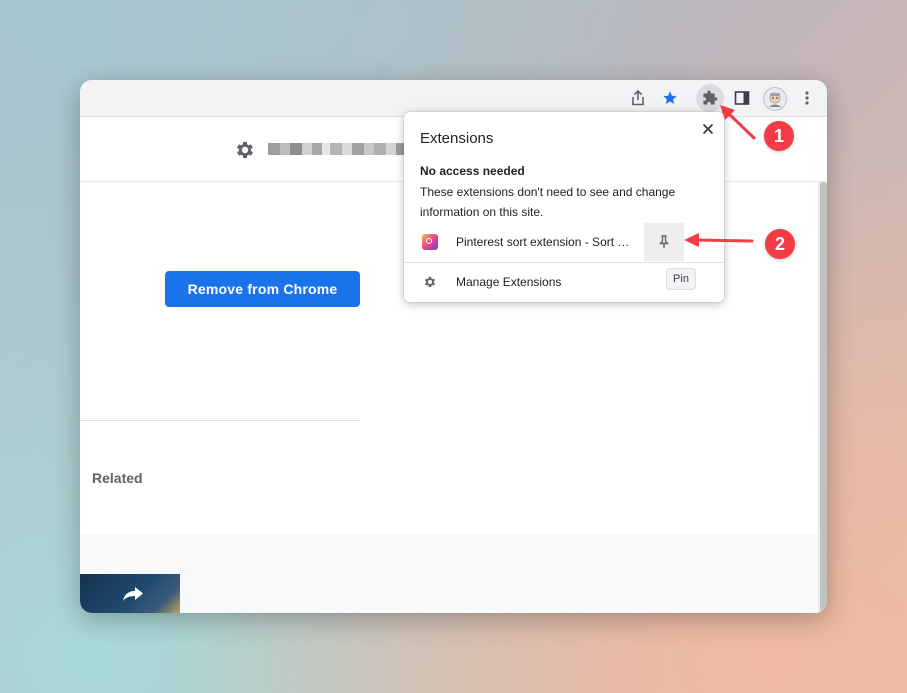  I want to click on related-carousel, so click(449, 573).